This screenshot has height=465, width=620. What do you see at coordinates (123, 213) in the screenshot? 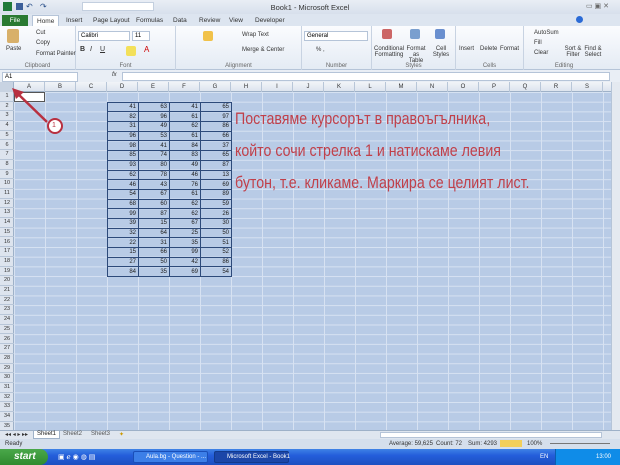
I see `table-cell: 99` at bounding box center [123, 213].